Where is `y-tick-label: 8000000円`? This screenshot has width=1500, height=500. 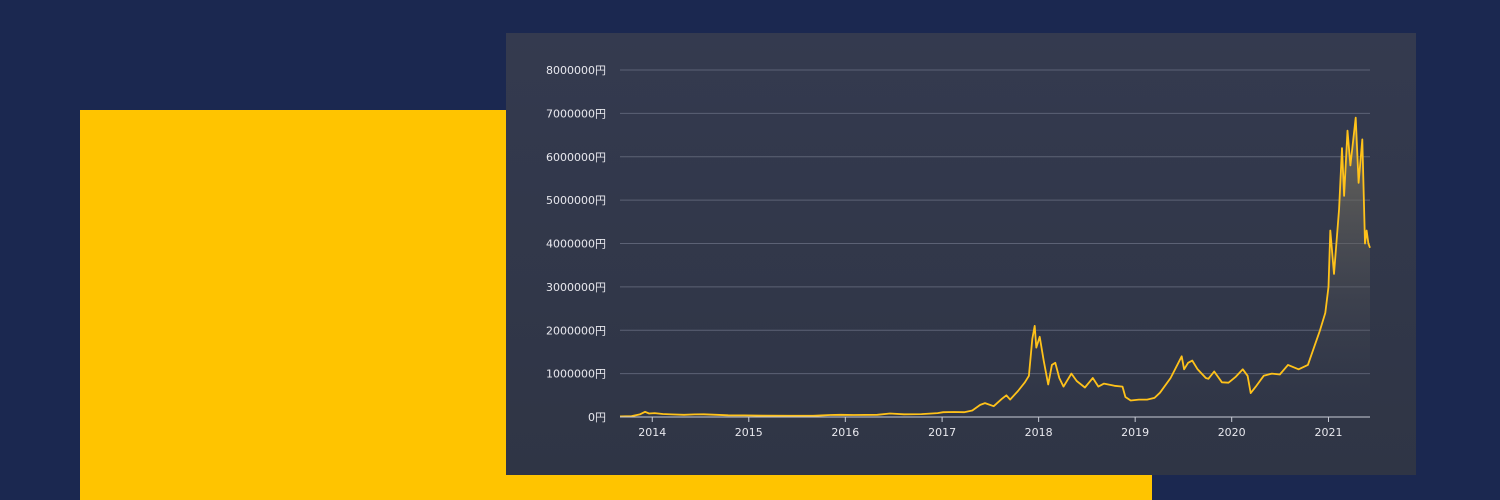 y-tick-label: 8000000円 is located at coordinates (576, 70).